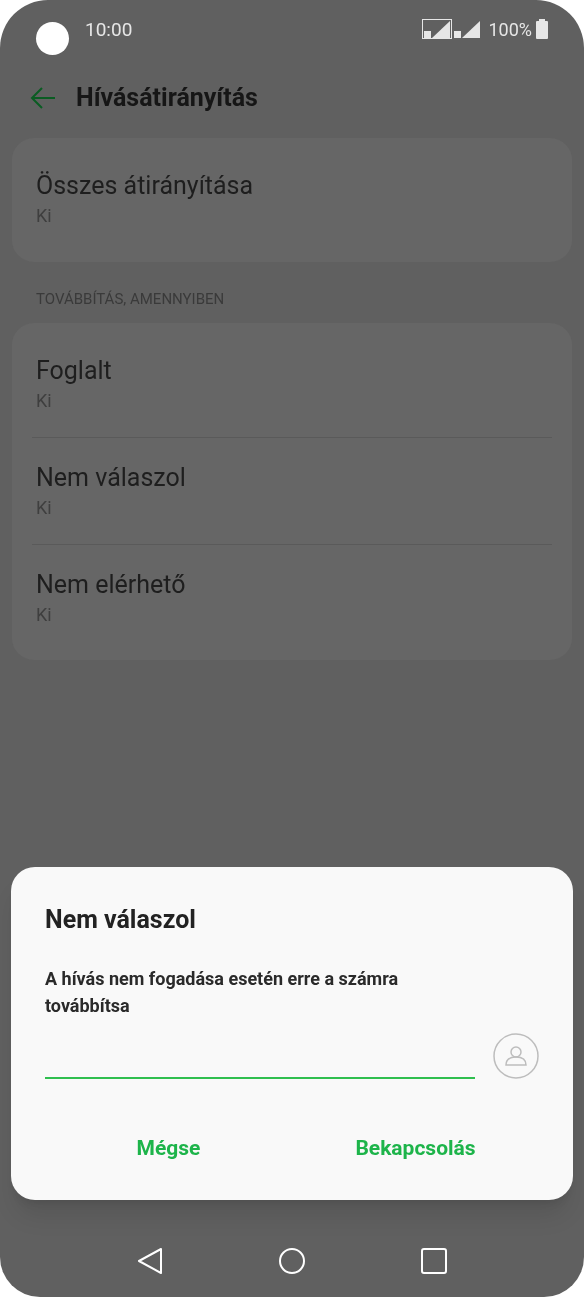  Describe the element at coordinates (222, 992) in the screenshot. I see `dialog-message: A hívás nem fogadása esetén erre a számra továbbítsa` at that location.